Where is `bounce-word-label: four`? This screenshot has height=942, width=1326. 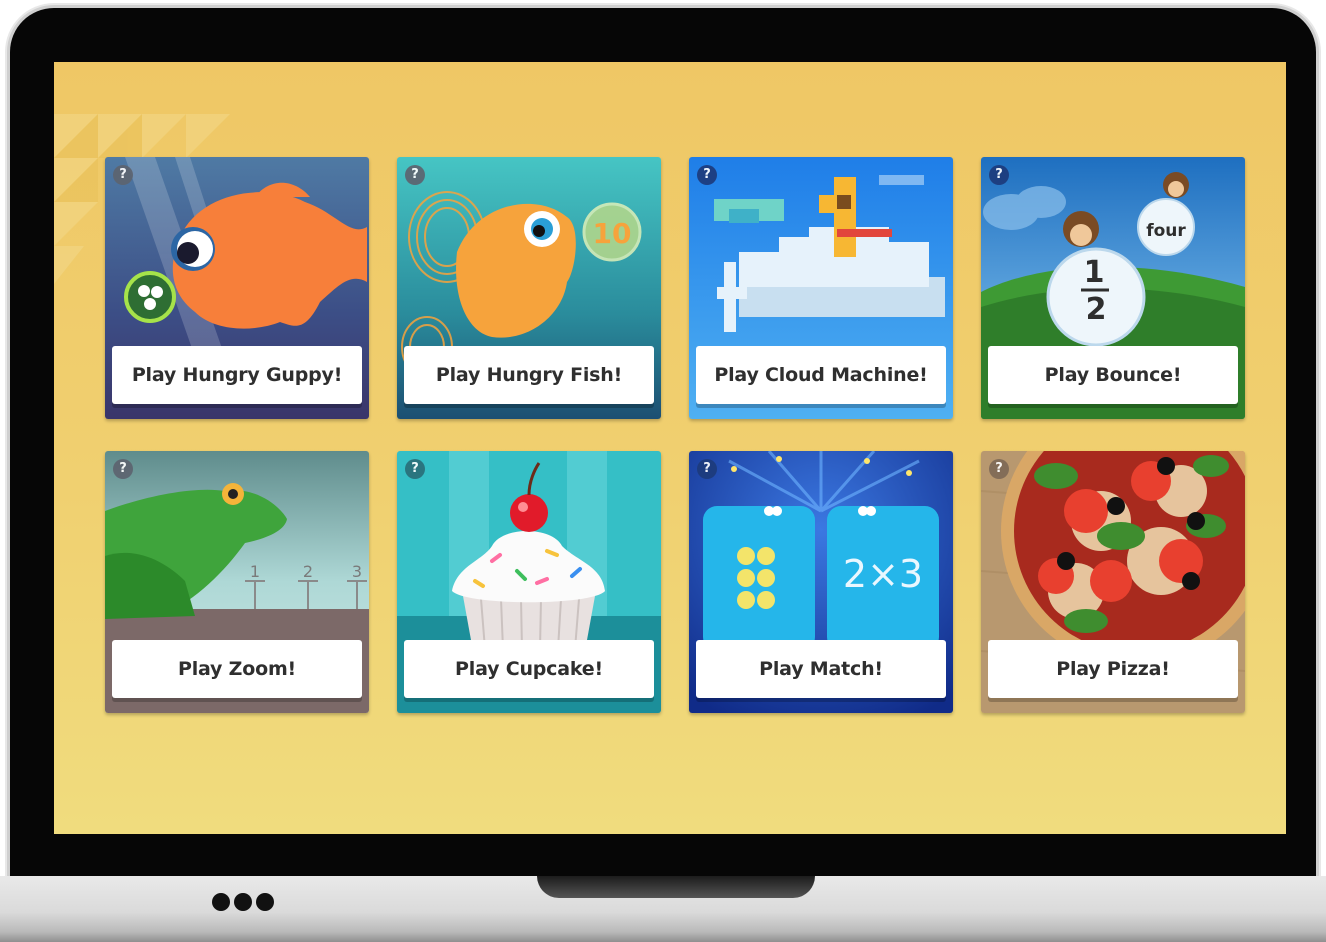
bounce-word-label: four is located at coordinates (1166, 231).